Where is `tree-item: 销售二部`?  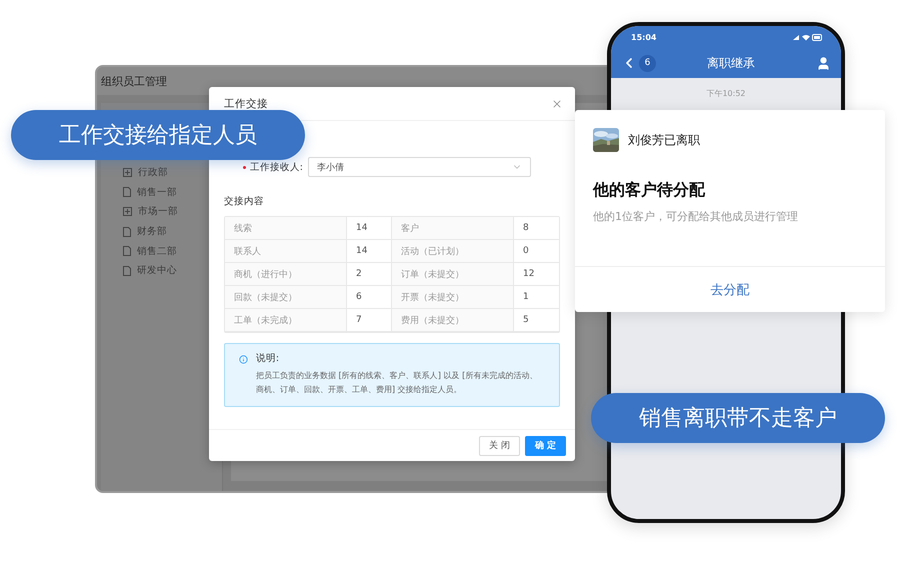
tree-item: 销售二部 is located at coordinates (157, 251).